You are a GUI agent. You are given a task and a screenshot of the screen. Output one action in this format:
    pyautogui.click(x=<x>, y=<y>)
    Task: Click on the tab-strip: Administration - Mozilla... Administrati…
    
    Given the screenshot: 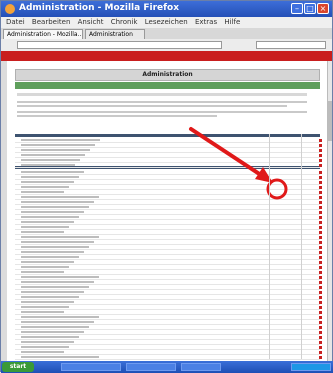 What is the action you would take?
    pyautogui.click(x=166, y=33)
    